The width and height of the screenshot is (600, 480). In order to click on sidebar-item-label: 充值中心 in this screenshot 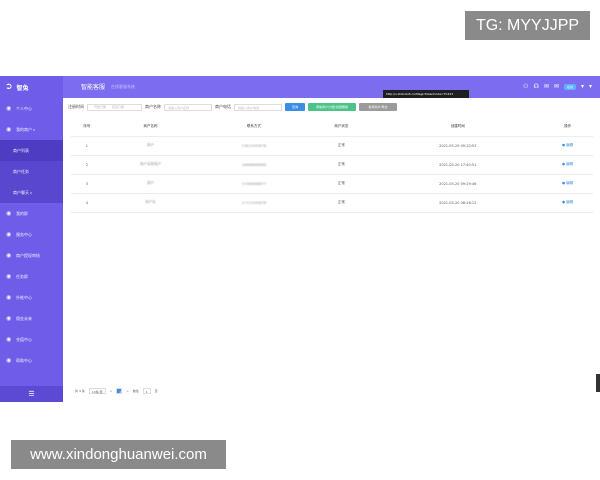, I will do `click(24, 339)`.